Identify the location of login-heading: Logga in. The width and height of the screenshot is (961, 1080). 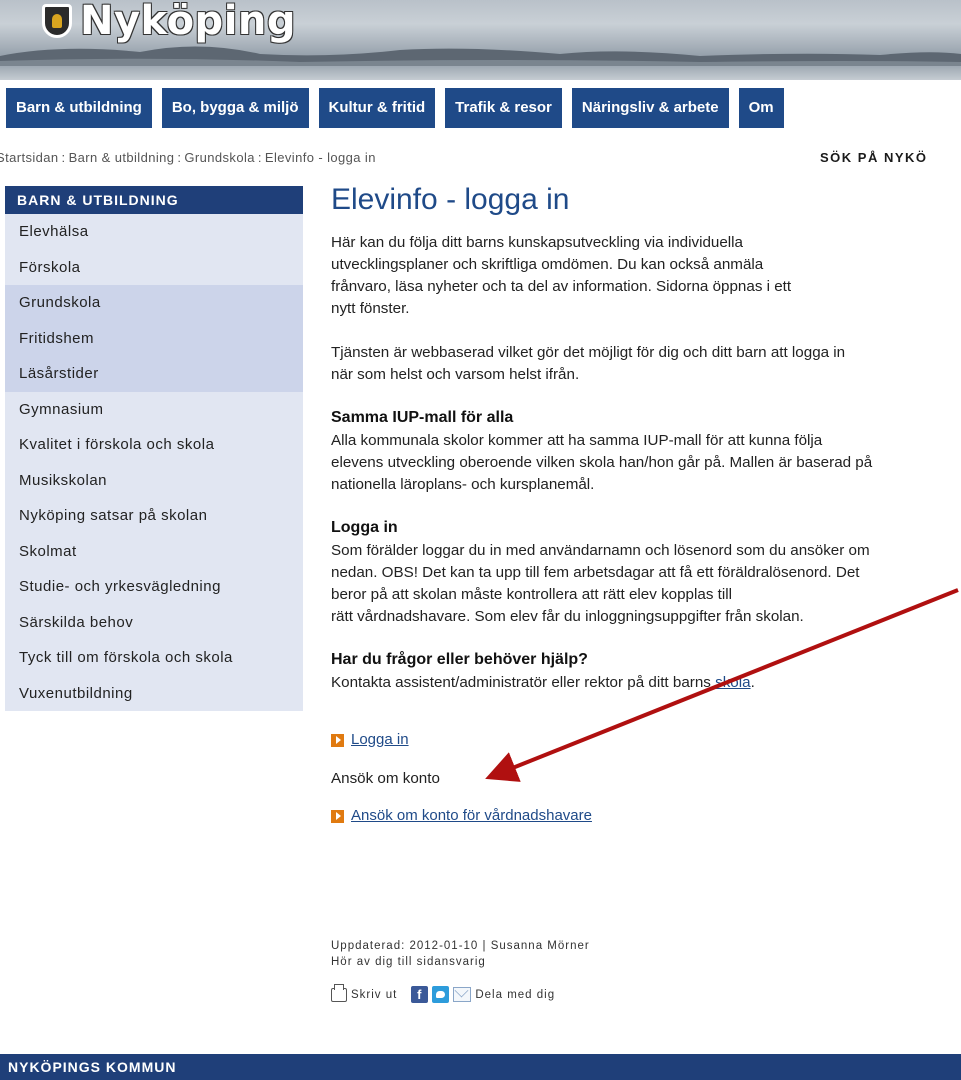
(364, 527).